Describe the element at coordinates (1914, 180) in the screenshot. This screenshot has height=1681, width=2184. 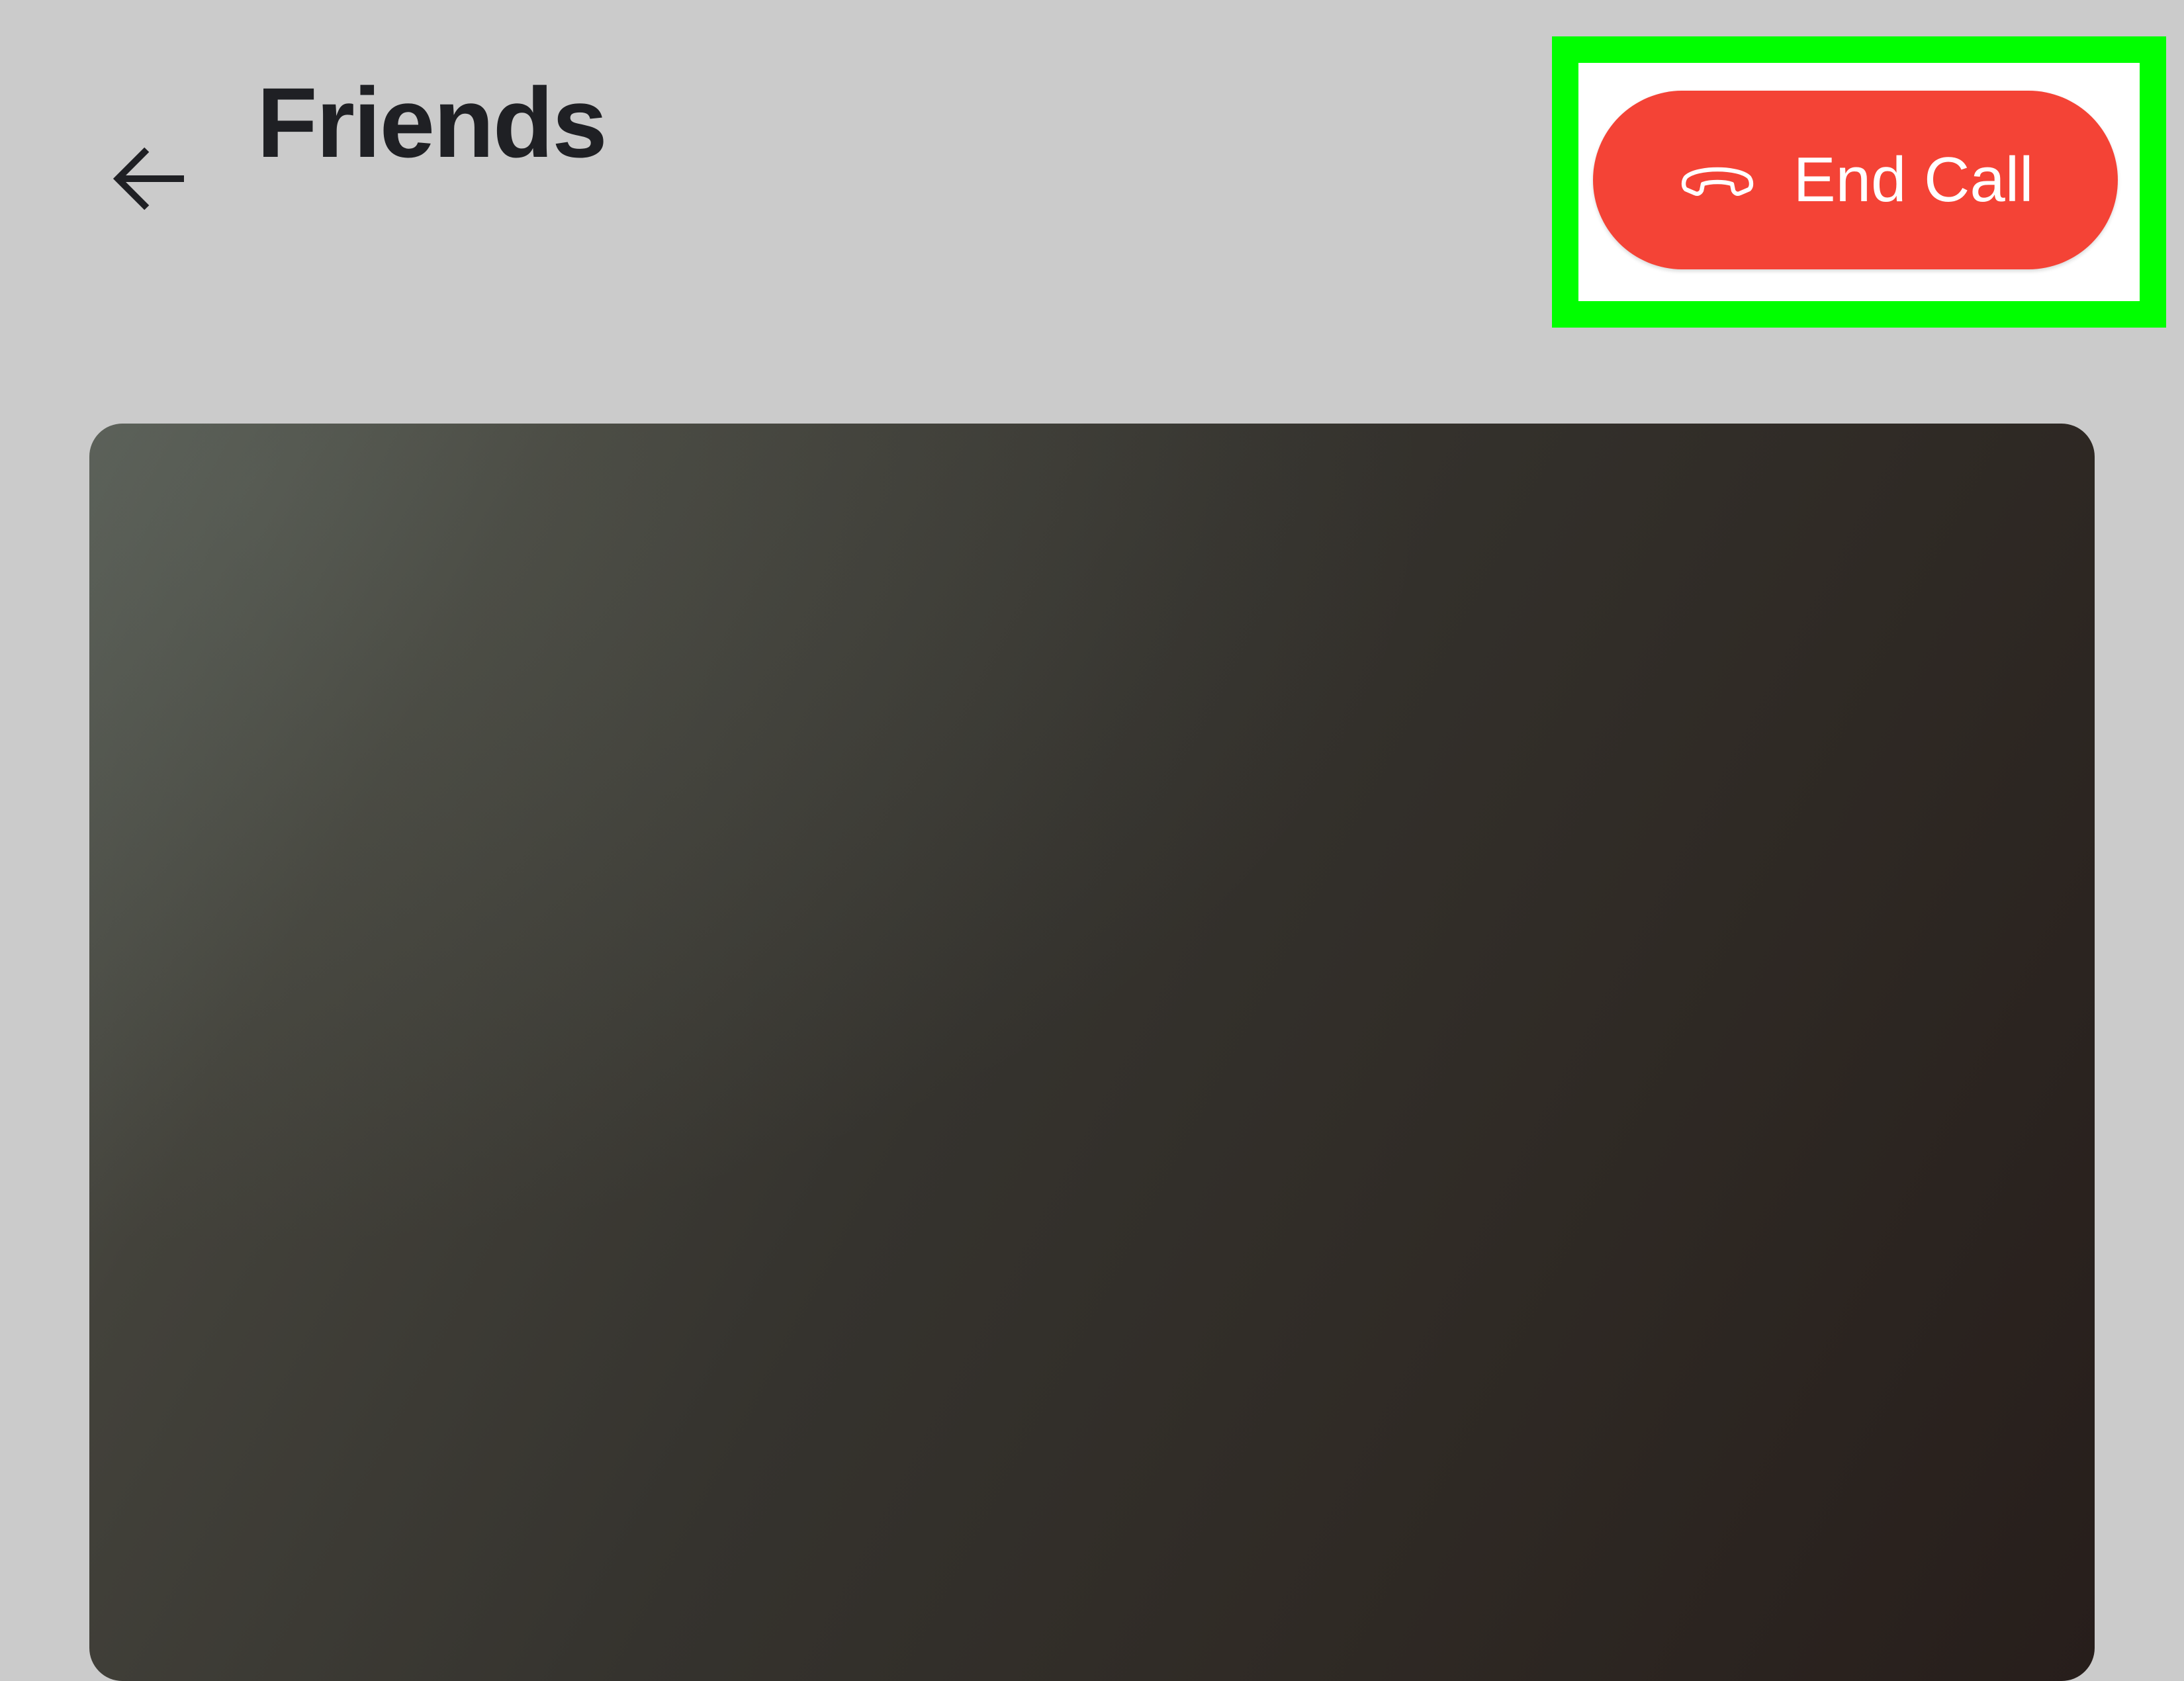
I see `end-call-label: End Call` at that location.